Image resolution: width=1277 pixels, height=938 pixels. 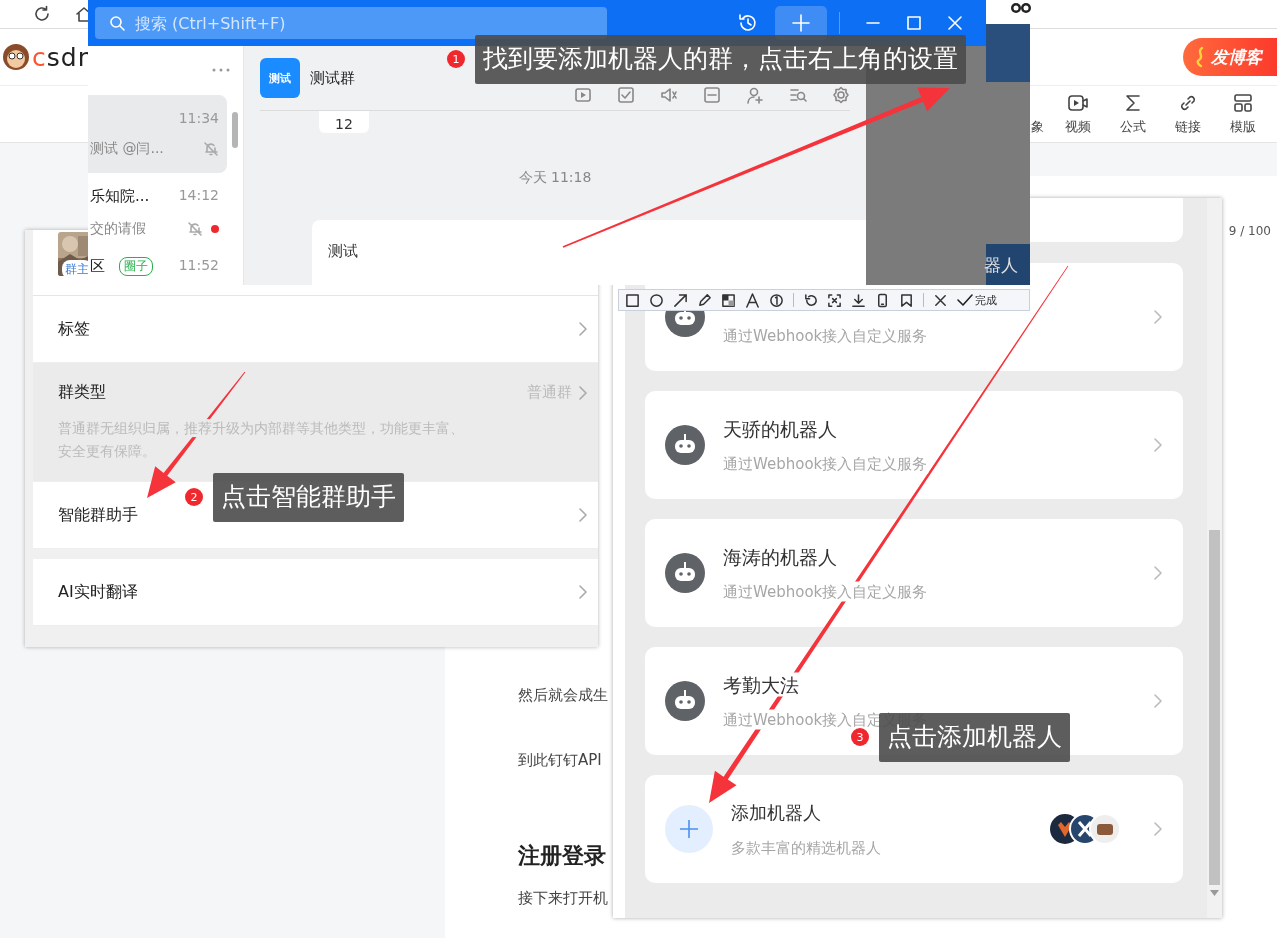 I want to click on message-time: 今天 11:18, so click(x=555, y=178).